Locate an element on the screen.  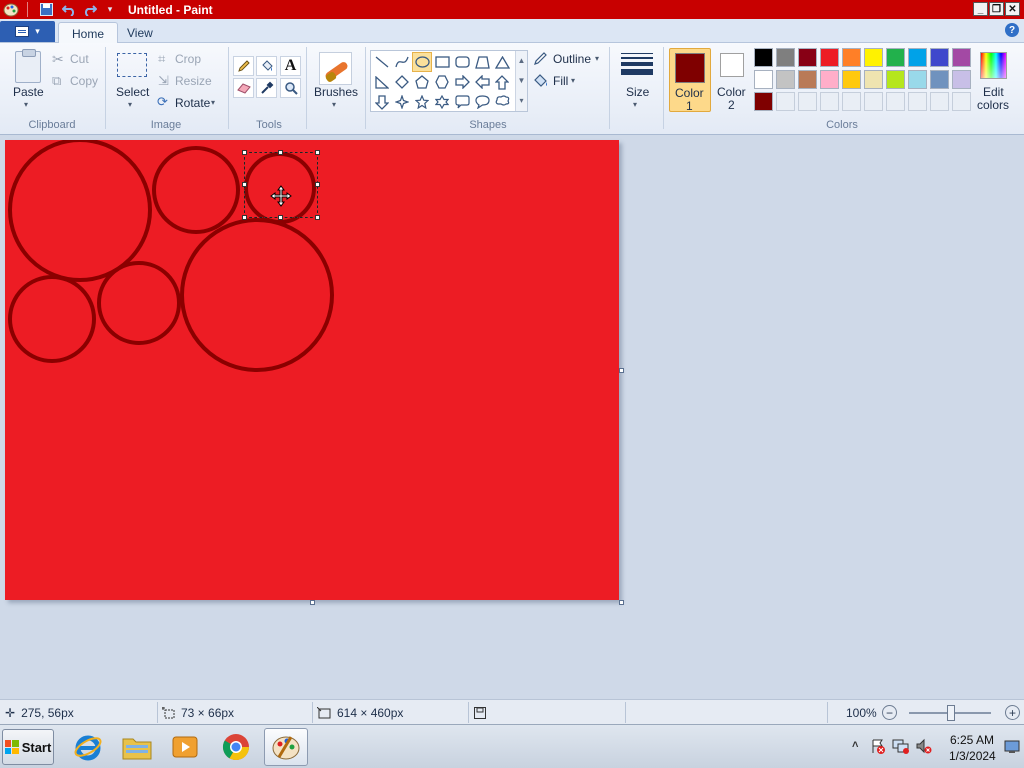
start-button: Start is located at coordinates (28, 747).